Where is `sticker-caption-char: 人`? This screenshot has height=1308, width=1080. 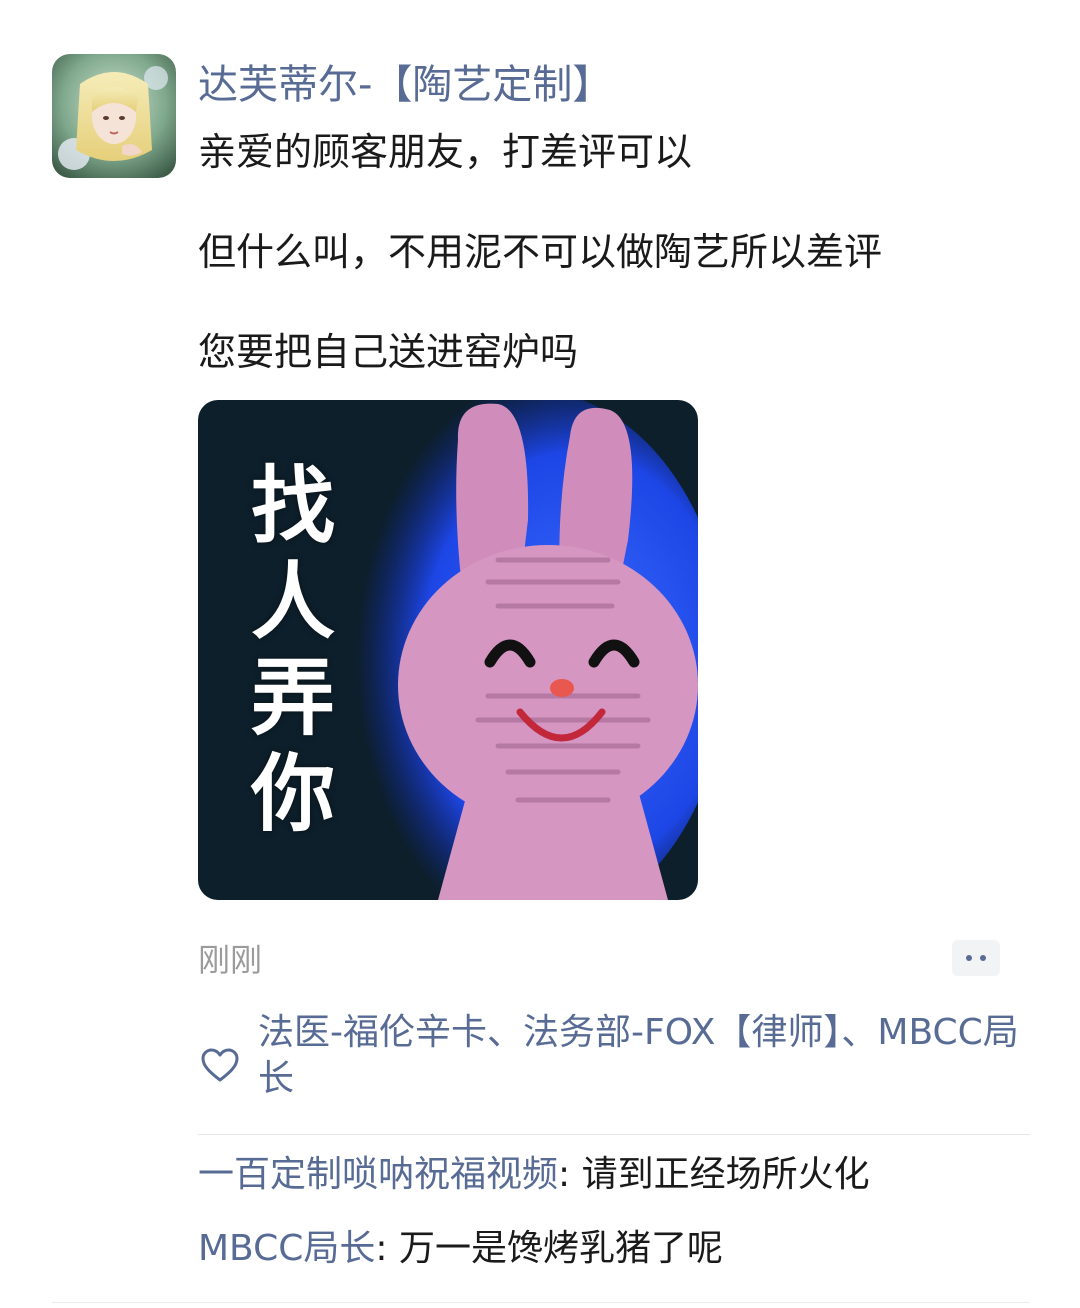 sticker-caption-char: 人 is located at coordinates (292, 602).